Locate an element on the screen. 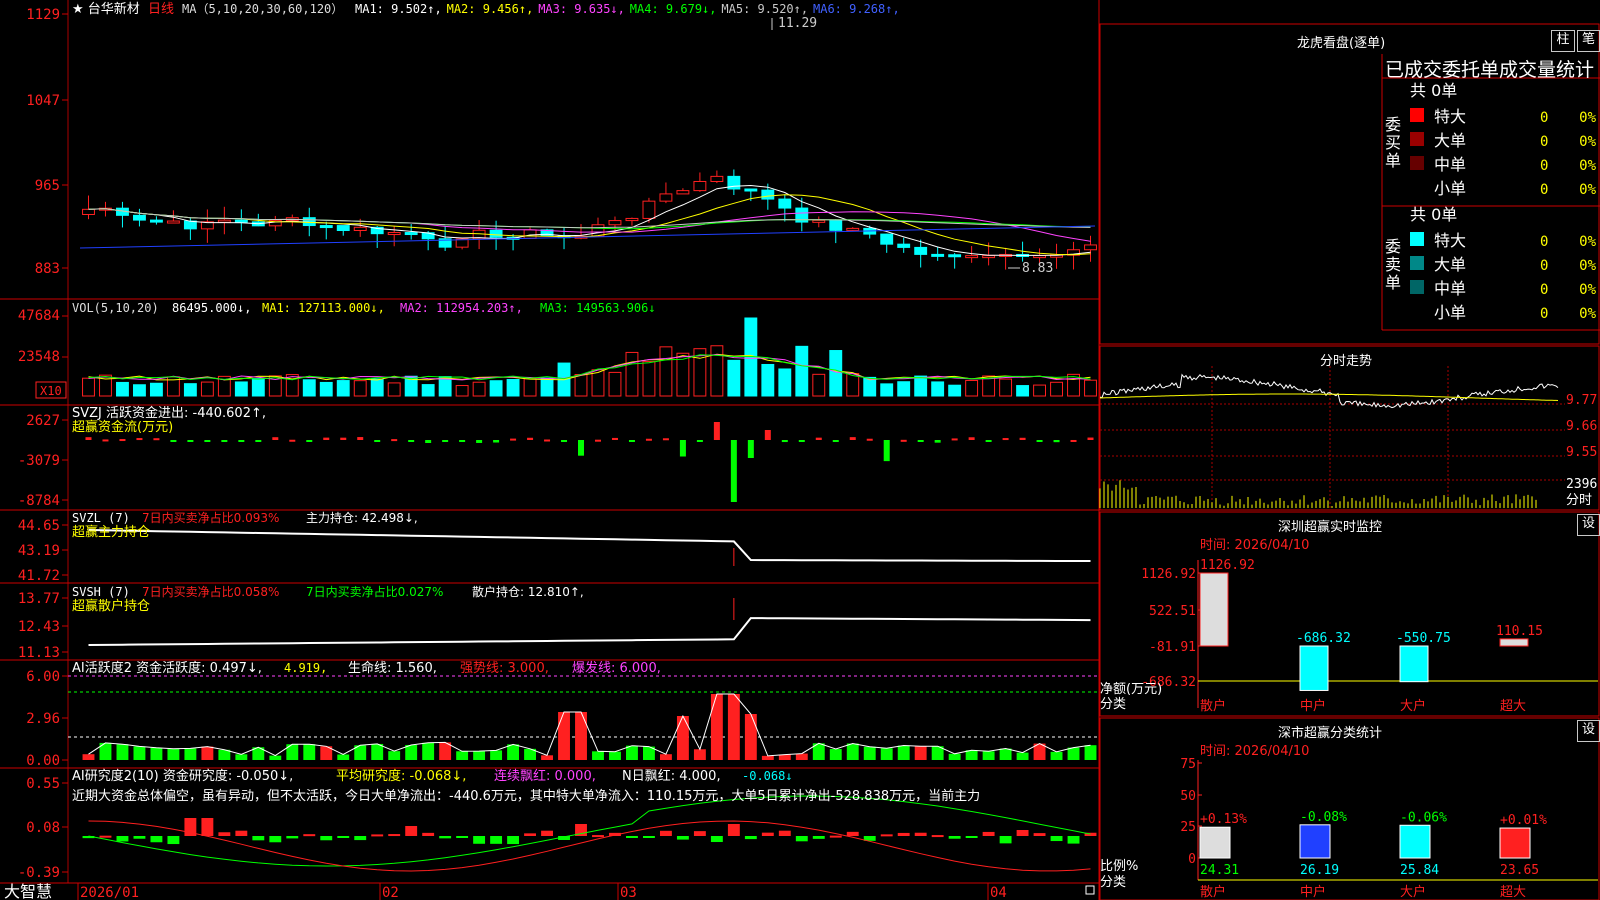  sc-bar is located at coordinates (1215, 842).